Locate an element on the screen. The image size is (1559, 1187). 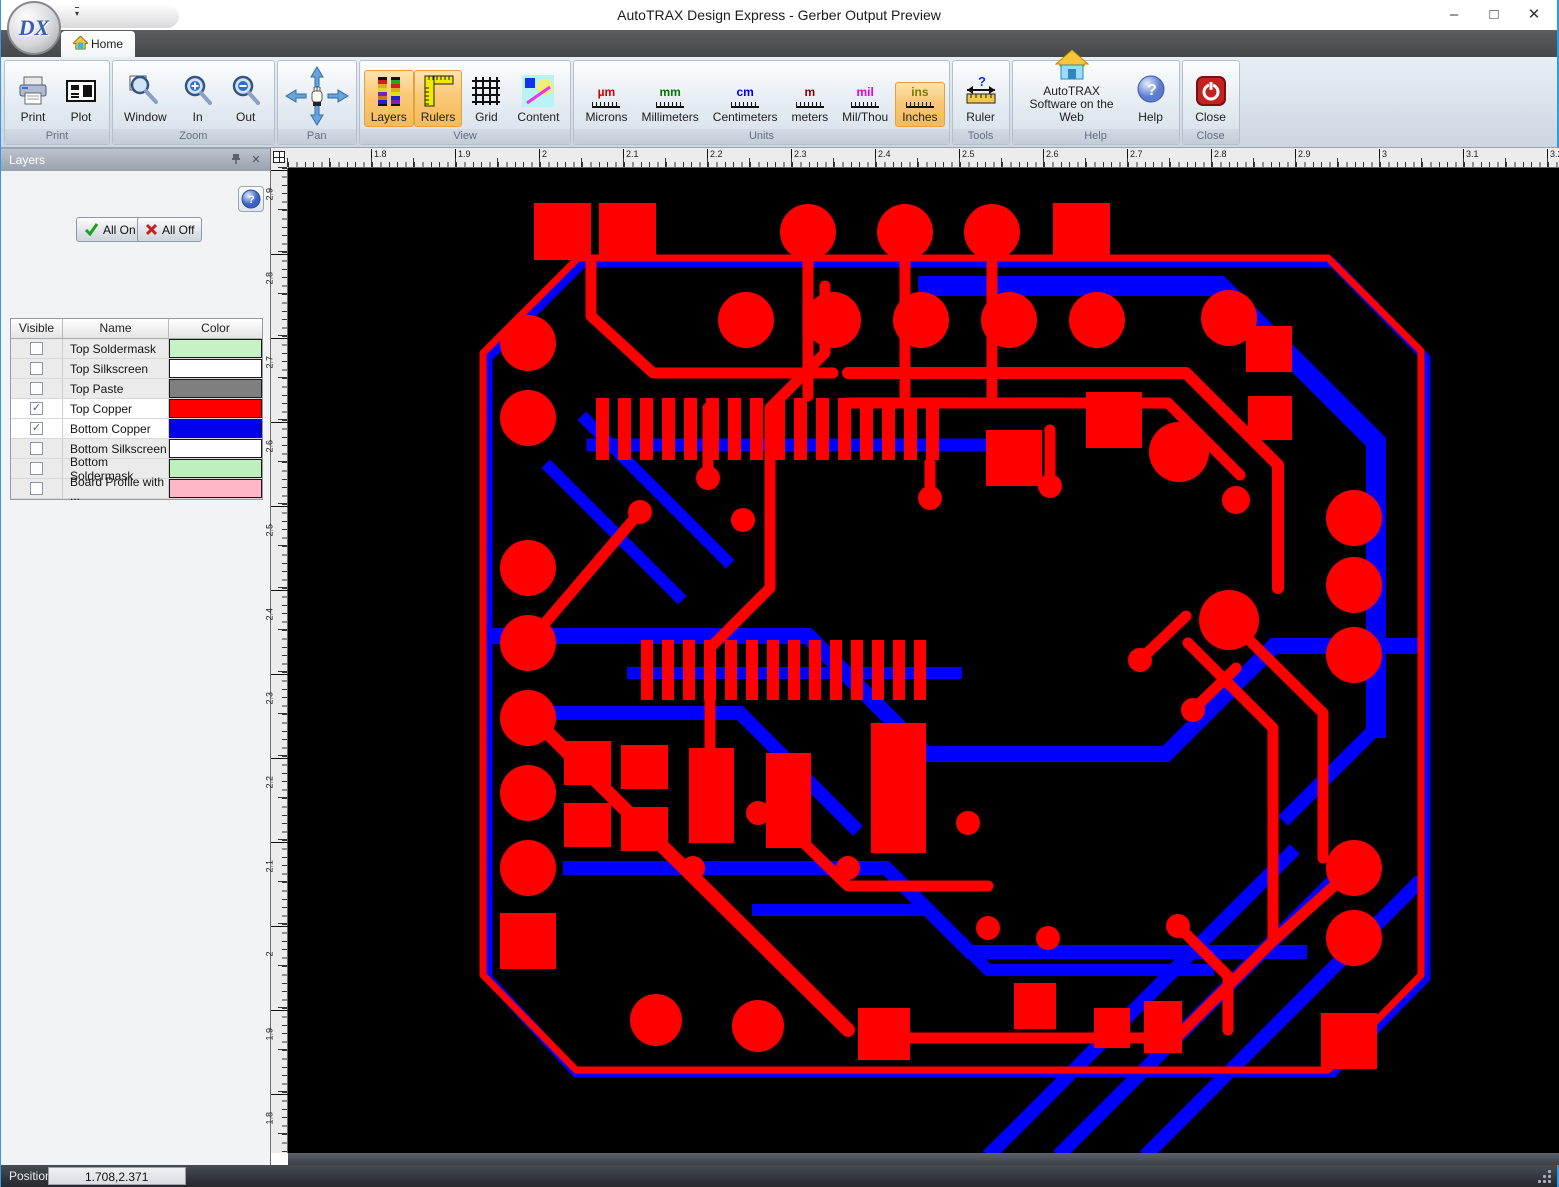
ribbon-group-close: Close Close is located at coordinates (1210, 102).